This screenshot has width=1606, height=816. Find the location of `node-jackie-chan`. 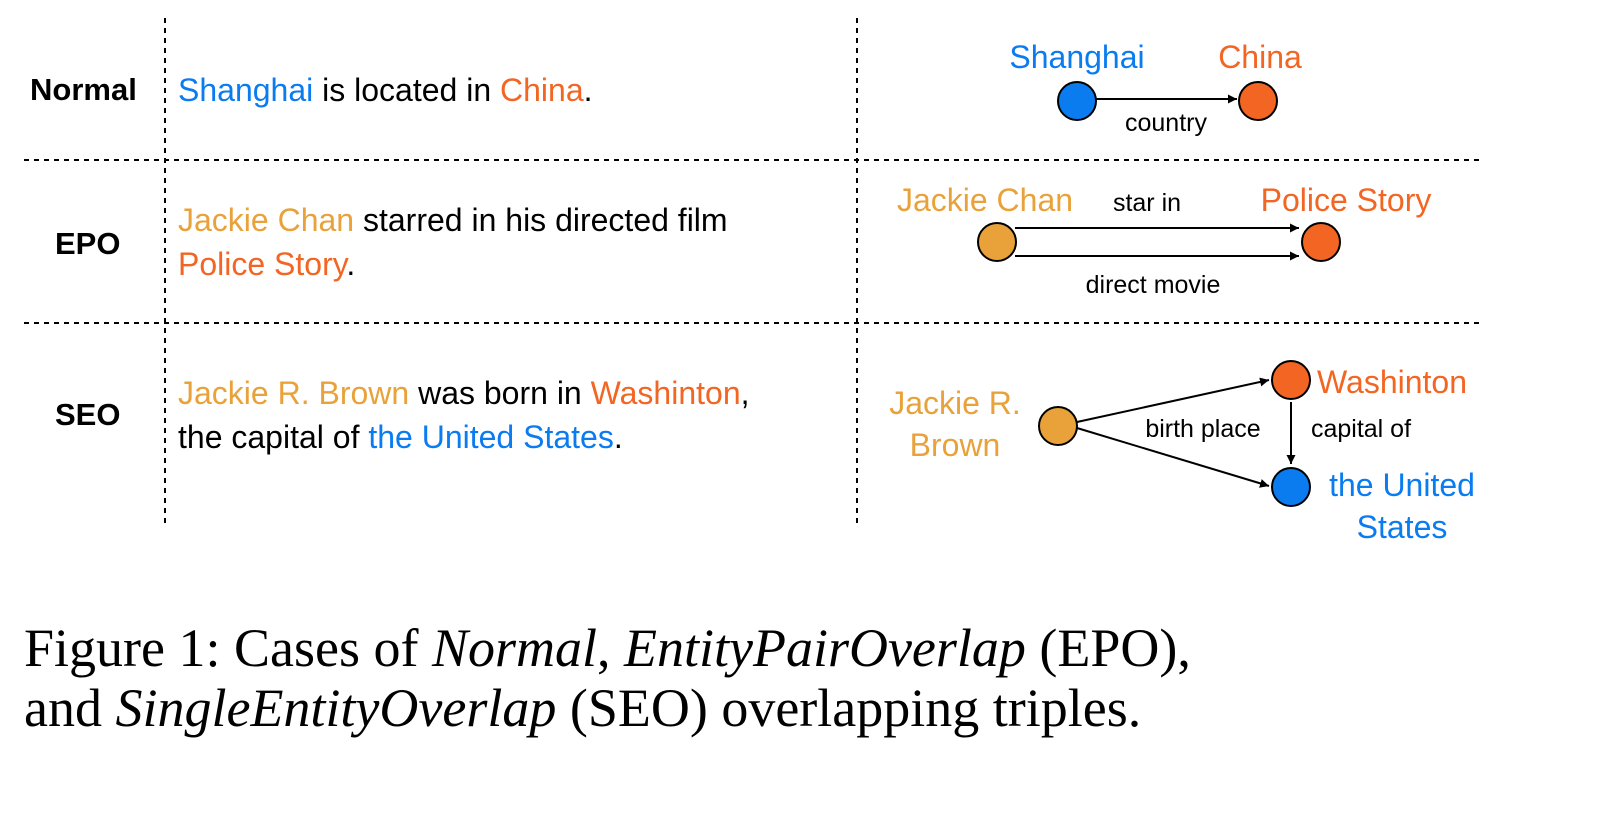

node-jackie-chan is located at coordinates (997, 242).